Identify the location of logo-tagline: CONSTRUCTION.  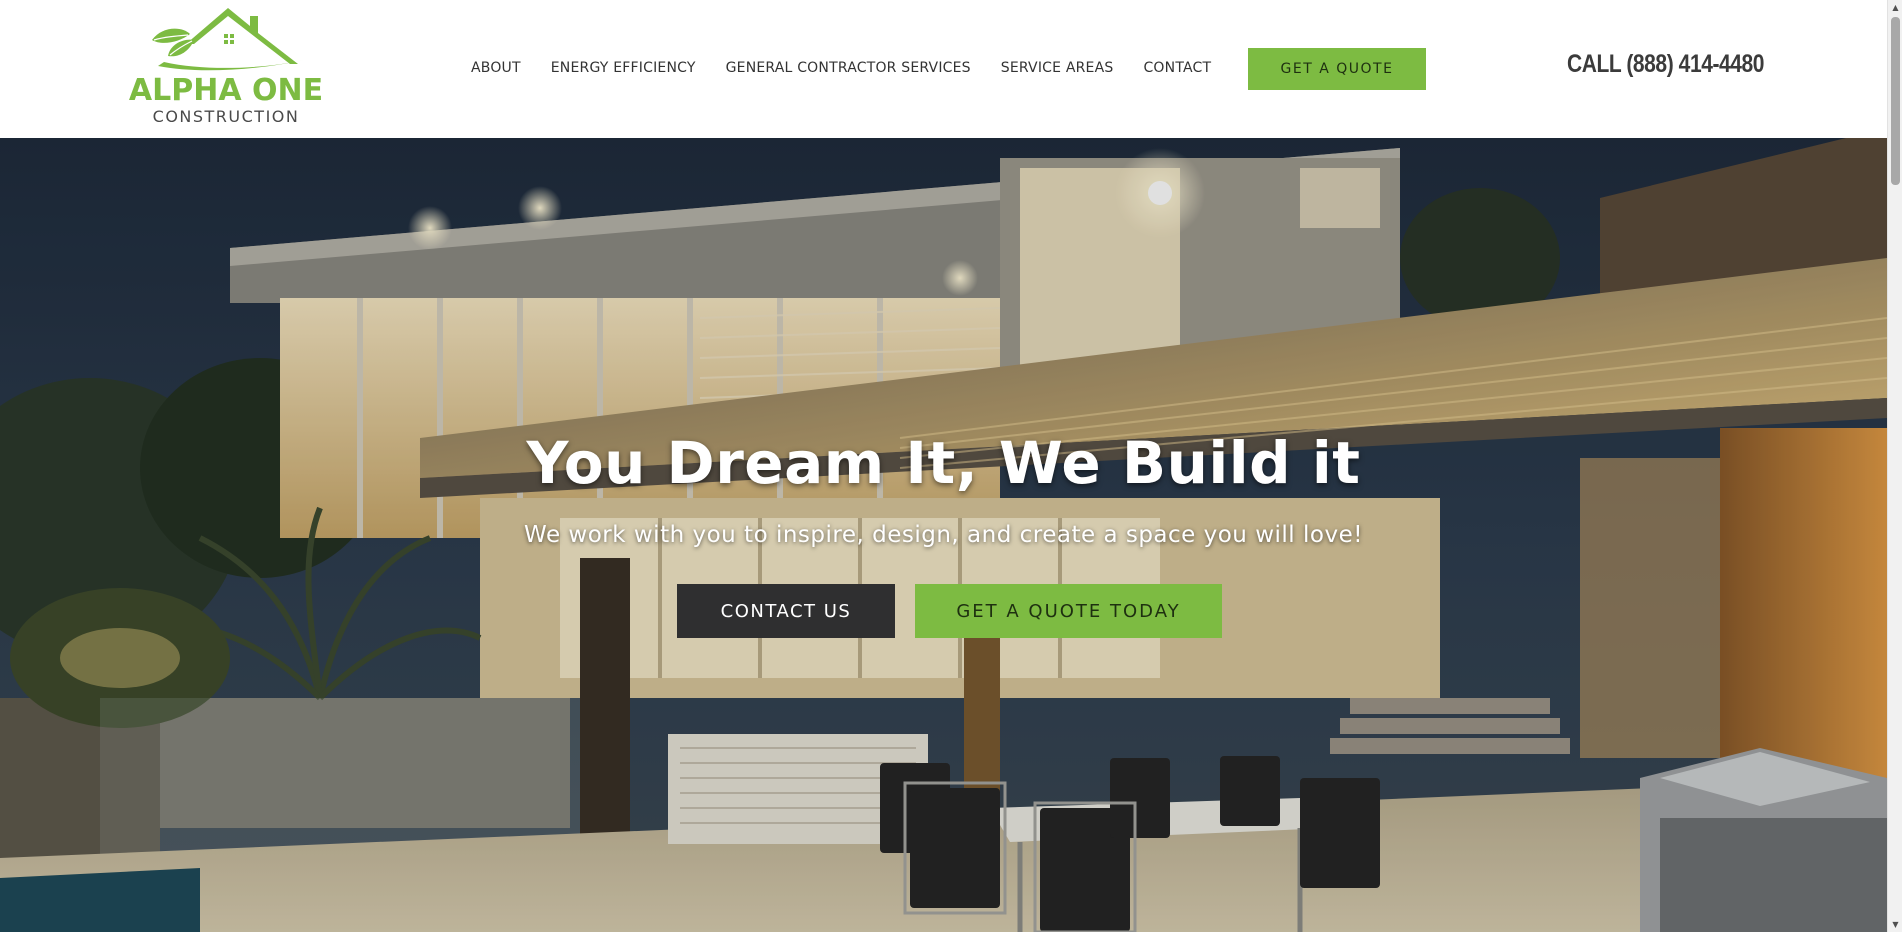
(226, 116).